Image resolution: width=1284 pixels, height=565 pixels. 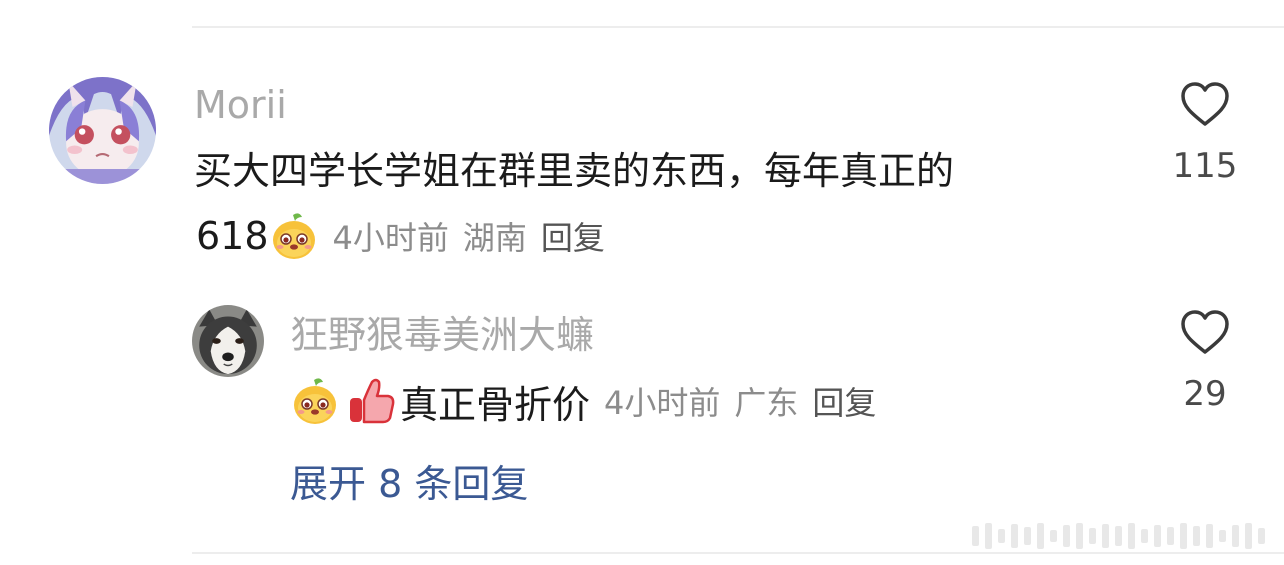 What do you see at coordinates (1205, 133) in the screenshot?
I see `comment-like-button: 115` at bounding box center [1205, 133].